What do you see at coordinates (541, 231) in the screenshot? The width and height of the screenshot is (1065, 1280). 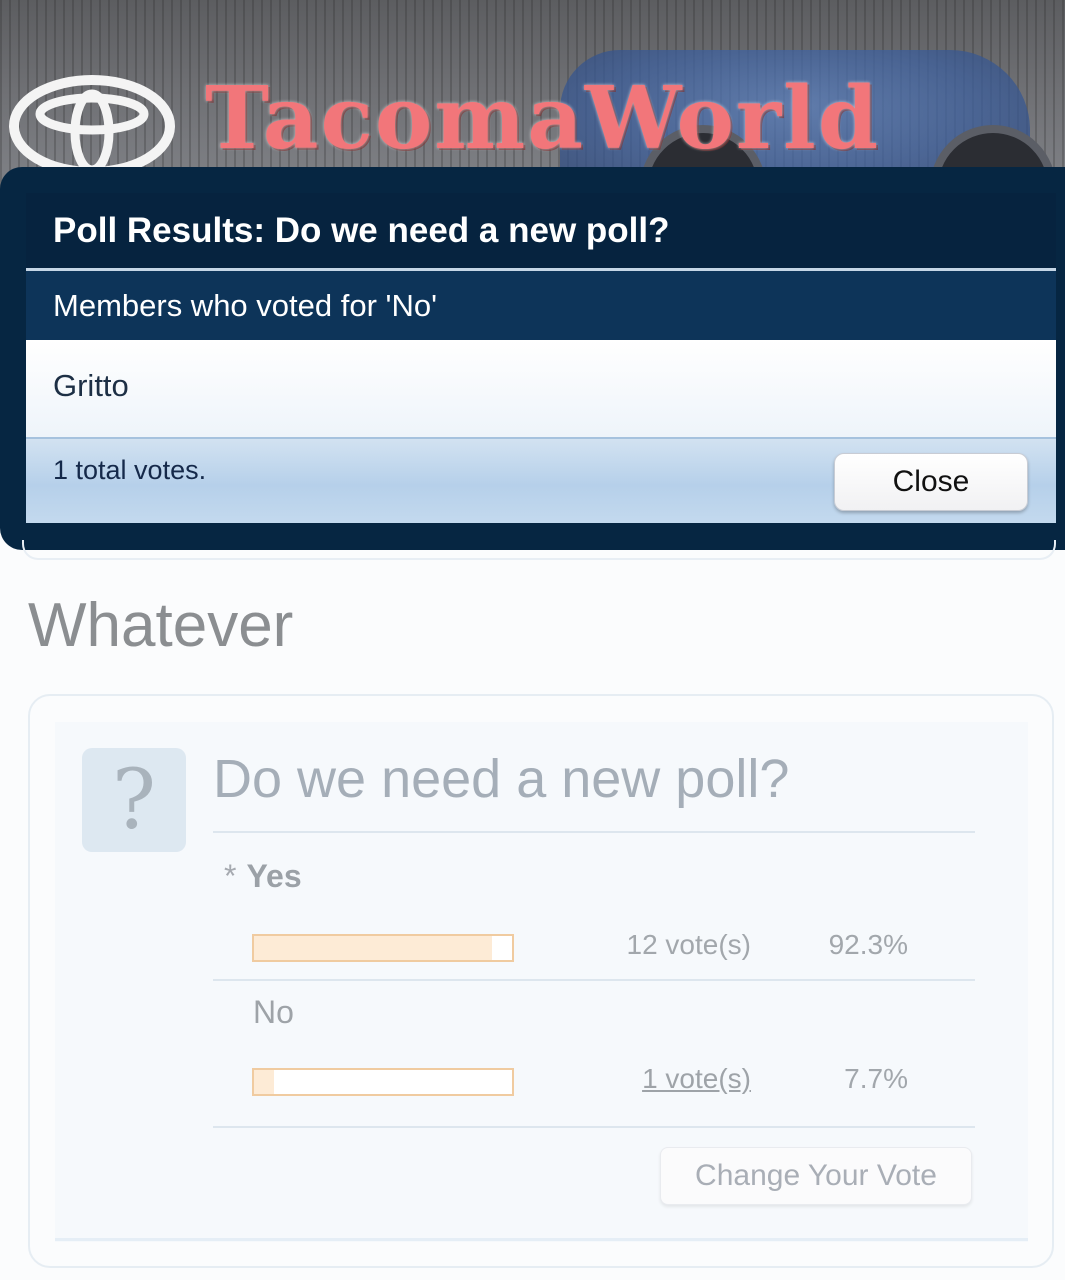 I see `dialog-title: Poll Results: Do we need a new poll?` at bounding box center [541, 231].